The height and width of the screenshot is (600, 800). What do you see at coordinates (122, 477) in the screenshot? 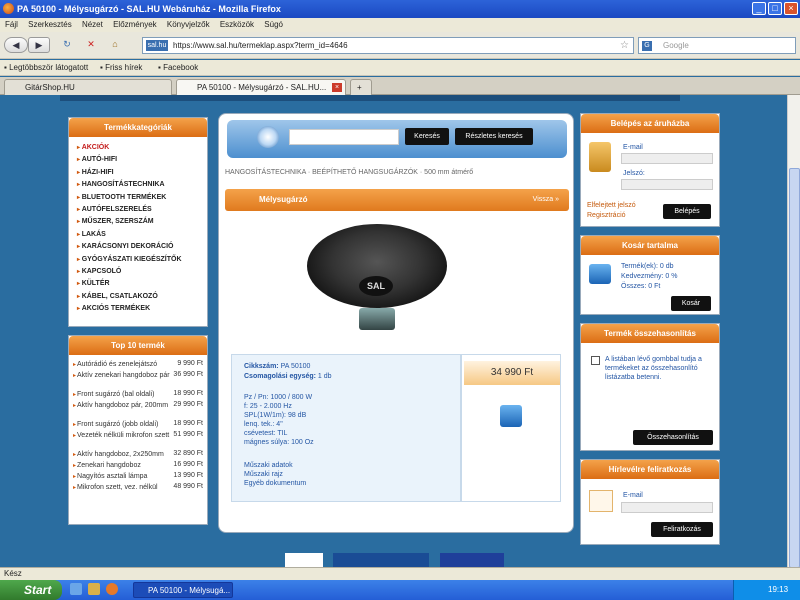
I see `top10-item: Nagyítós asztali lámpa` at bounding box center [122, 477].